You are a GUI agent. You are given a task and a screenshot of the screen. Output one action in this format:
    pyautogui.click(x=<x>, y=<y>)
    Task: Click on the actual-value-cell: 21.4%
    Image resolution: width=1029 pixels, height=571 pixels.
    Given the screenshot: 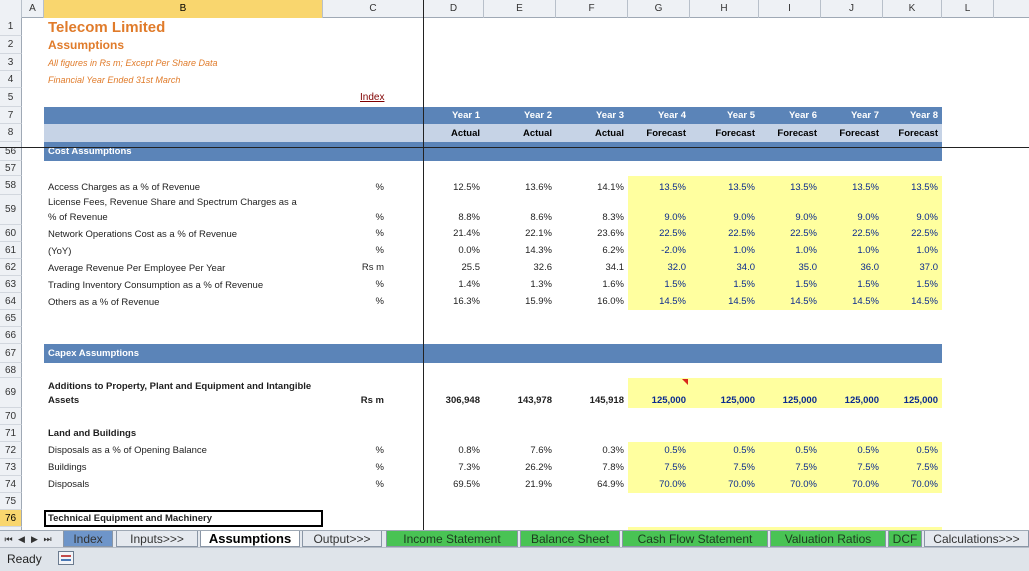 What is the action you would take?
    pyautogui.click(x=454, y=233)
    